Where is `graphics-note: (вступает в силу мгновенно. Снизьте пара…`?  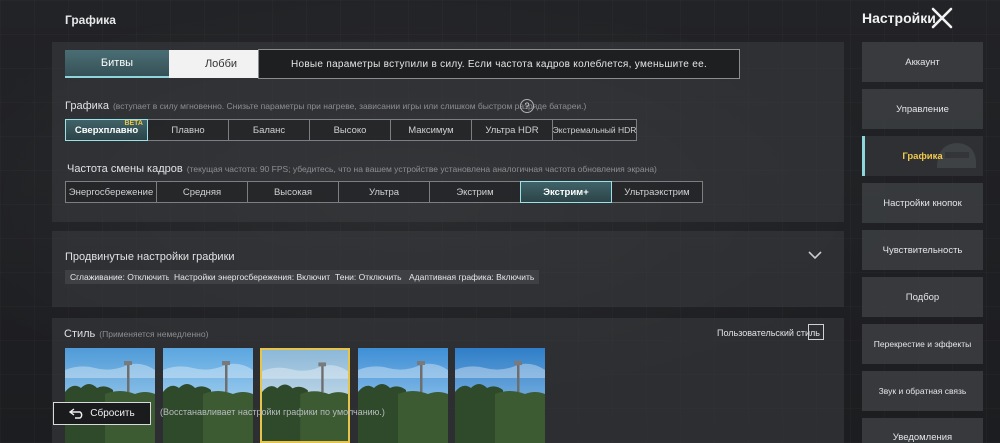
graphics-note: (вступает в силу мгновенно. Снизьте пара… is located at coordinates (349, 106).